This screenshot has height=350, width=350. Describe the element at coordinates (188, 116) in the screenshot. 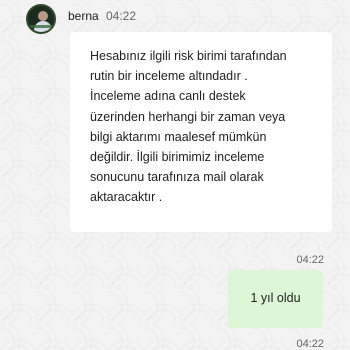

I see `message-line: üzerinden herhangi bir zaman veya` at that location.